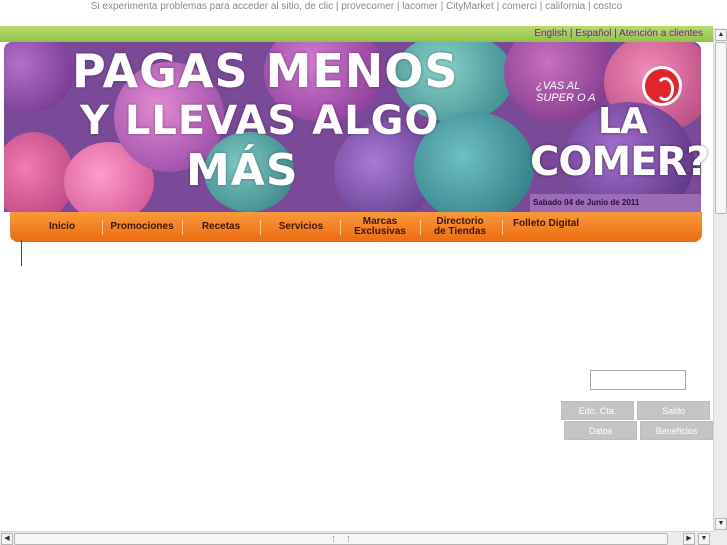  I want to click on scroll-left-icon: ◀, so click(7, 539).